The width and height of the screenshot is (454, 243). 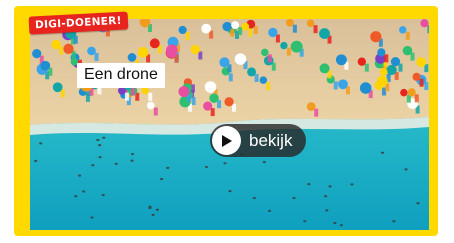 What do you see at coordinates (271, 140) in the screenshot?
I see `watch-label: bekijk` at bounding box center [271, 140].